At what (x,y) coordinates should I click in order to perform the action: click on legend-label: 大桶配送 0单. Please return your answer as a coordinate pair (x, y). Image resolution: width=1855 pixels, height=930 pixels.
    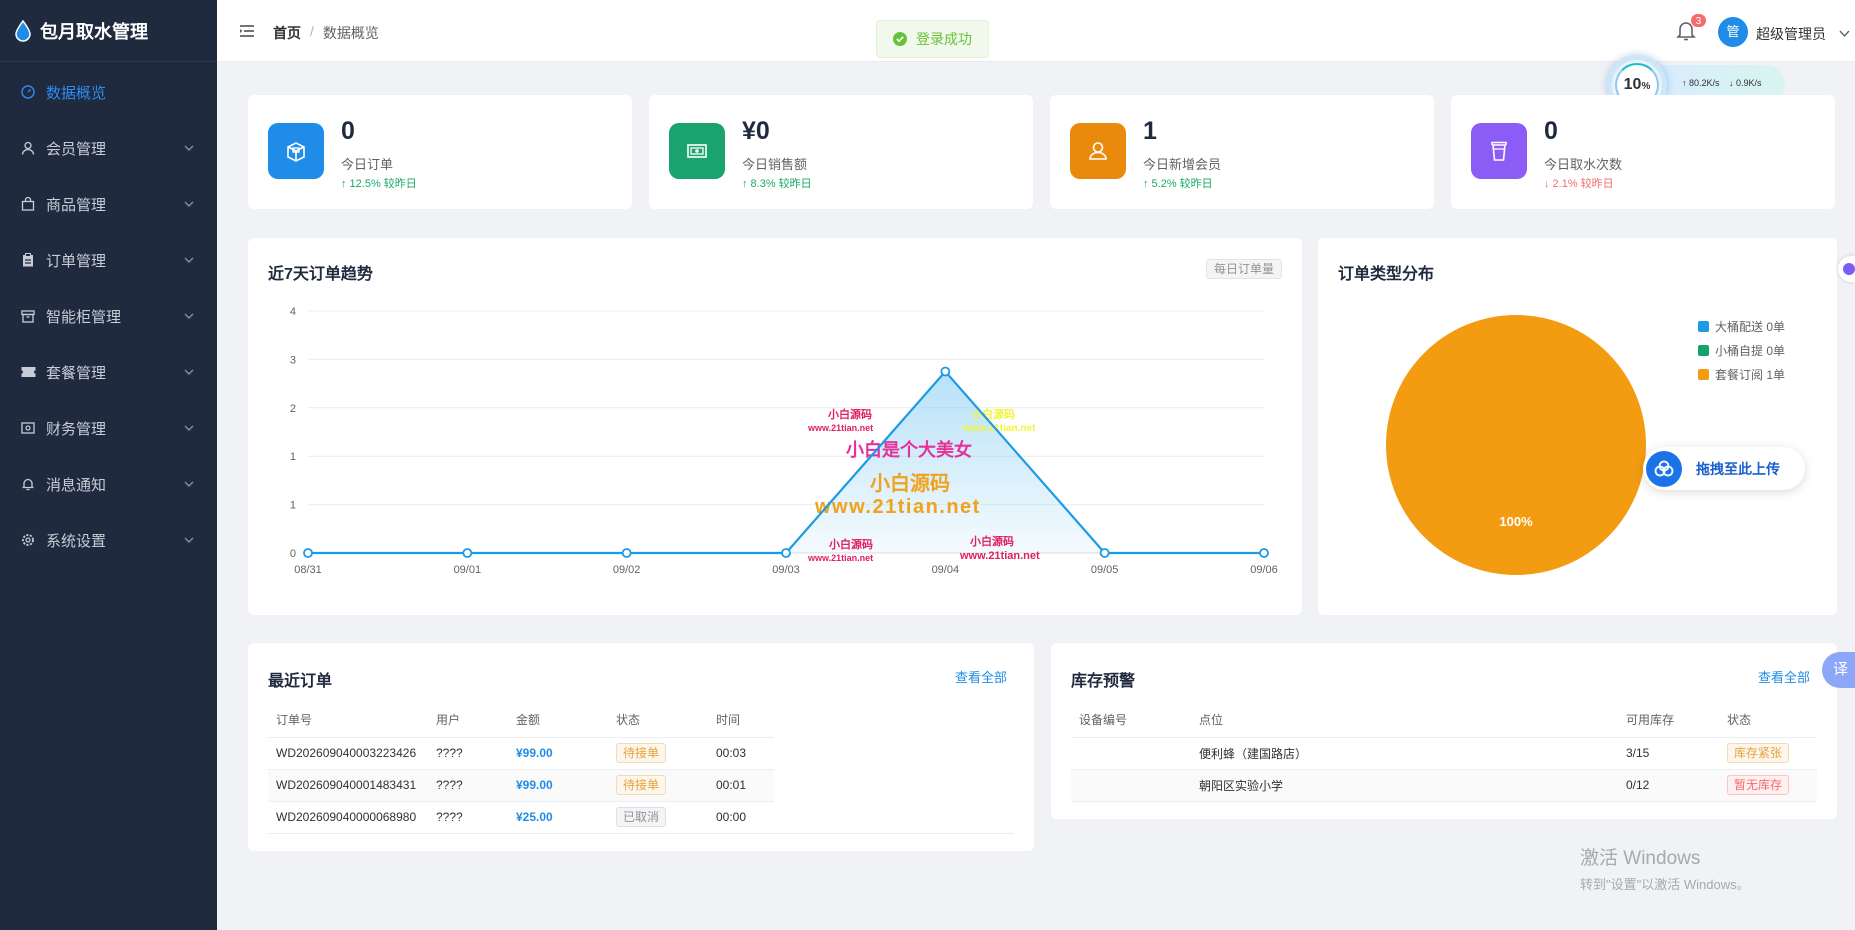
    Looking at the image, I should click on (1750, 326).